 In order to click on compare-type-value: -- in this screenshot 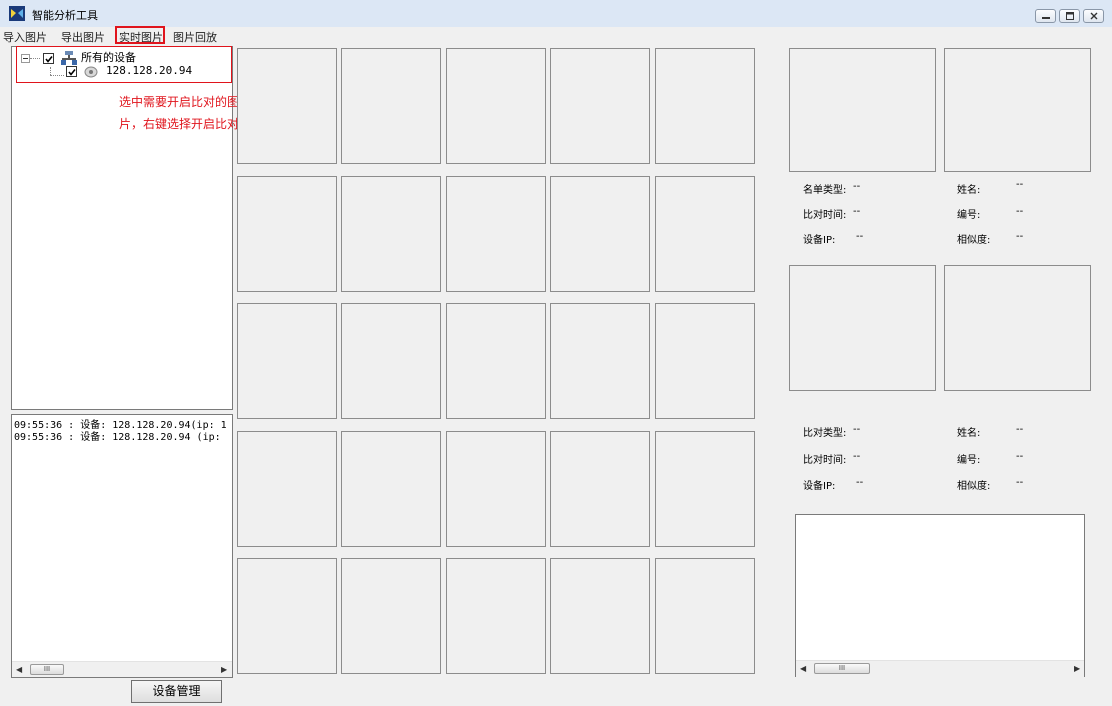, I will do `click(857, 429)`.